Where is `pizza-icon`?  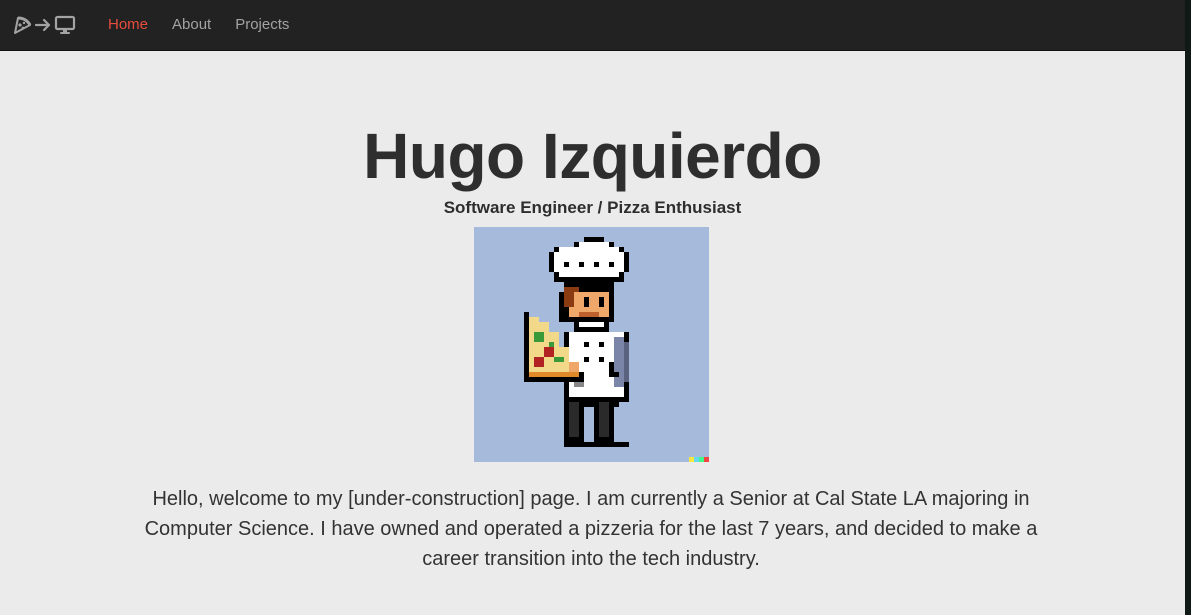
pizza-icon is located at coordinates (22, 25).